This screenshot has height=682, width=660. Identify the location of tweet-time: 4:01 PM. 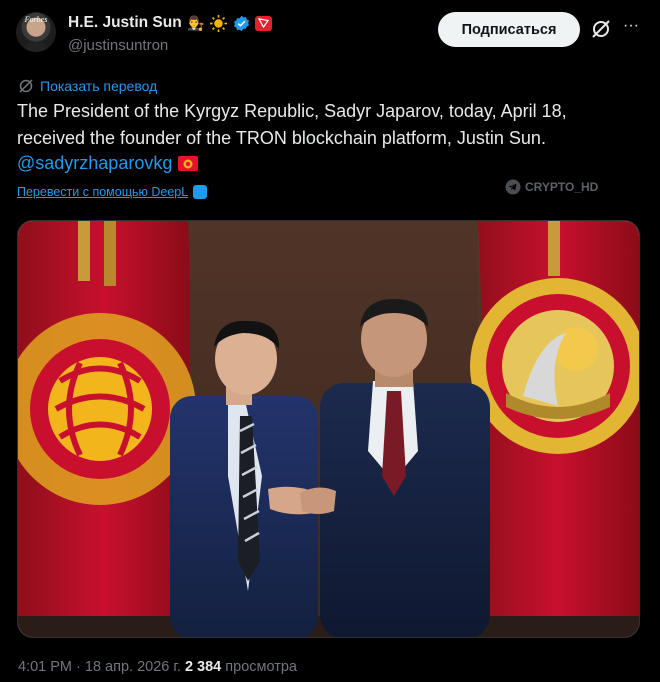
(45, 667).